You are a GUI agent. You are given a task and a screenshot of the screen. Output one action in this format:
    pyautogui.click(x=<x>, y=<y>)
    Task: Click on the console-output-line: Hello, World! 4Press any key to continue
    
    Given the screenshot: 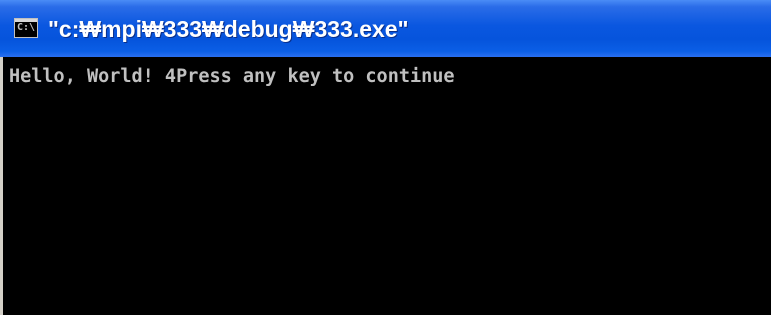 What is the action you would take?
    pyautogui.click(x=232, y=76)
    